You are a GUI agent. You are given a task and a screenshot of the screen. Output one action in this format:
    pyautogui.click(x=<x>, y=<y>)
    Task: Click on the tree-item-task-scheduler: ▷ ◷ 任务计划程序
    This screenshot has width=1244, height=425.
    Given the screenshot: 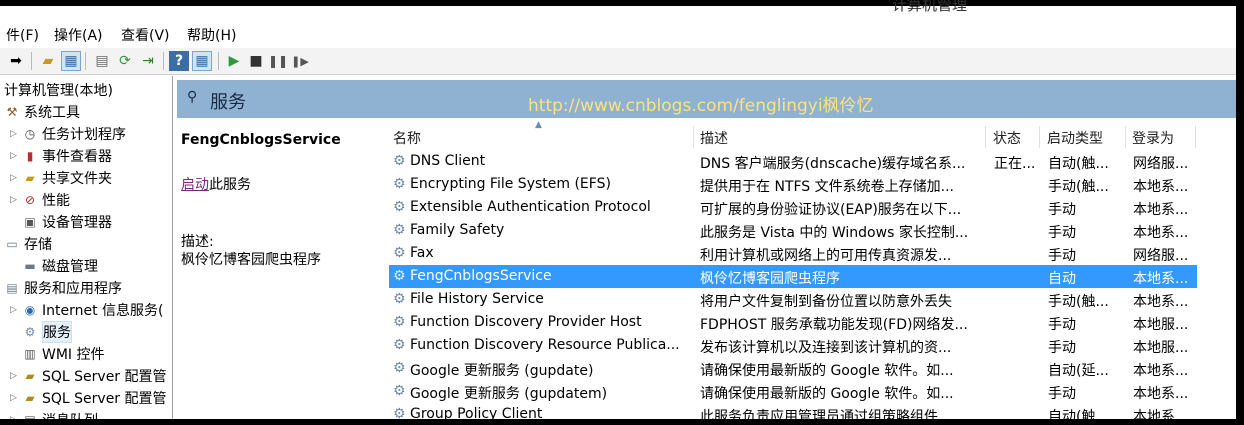 What is the action you would take?
    pyautogui.click(x=68, y=134)
    